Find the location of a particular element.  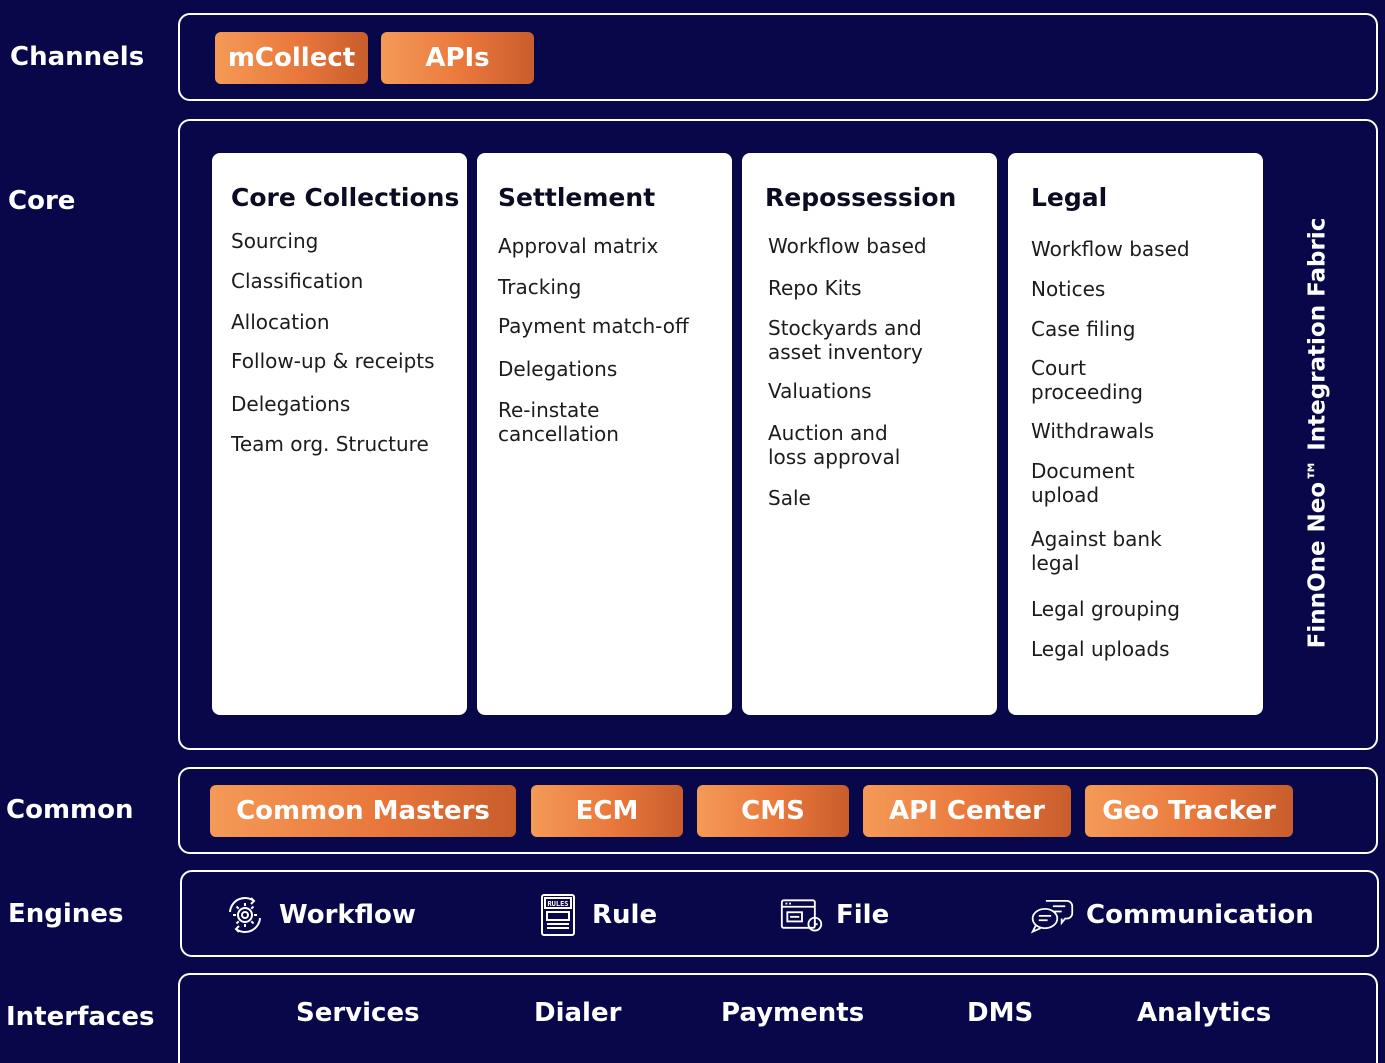

card-item: Sale is located at coordinates (789, 498).